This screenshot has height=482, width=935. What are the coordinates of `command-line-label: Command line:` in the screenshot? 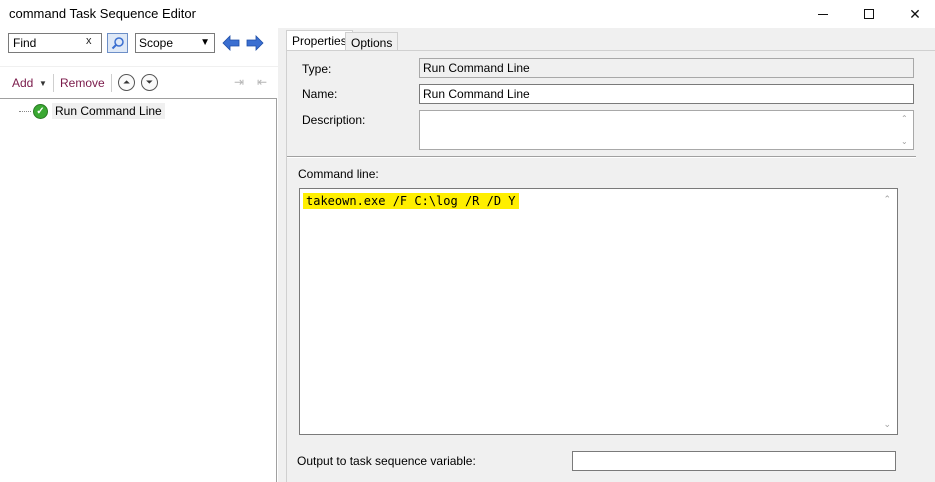 It's located at (338, 174).